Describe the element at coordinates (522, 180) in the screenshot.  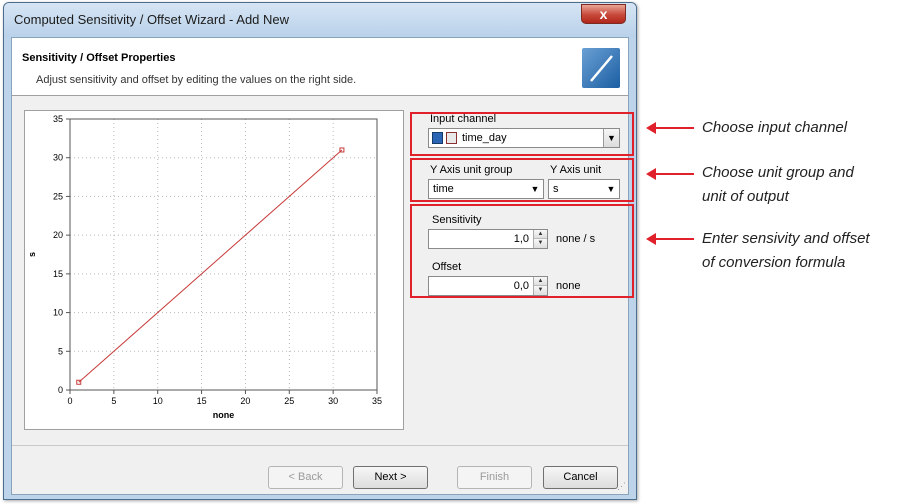
I see `unit-highlight` at that location.